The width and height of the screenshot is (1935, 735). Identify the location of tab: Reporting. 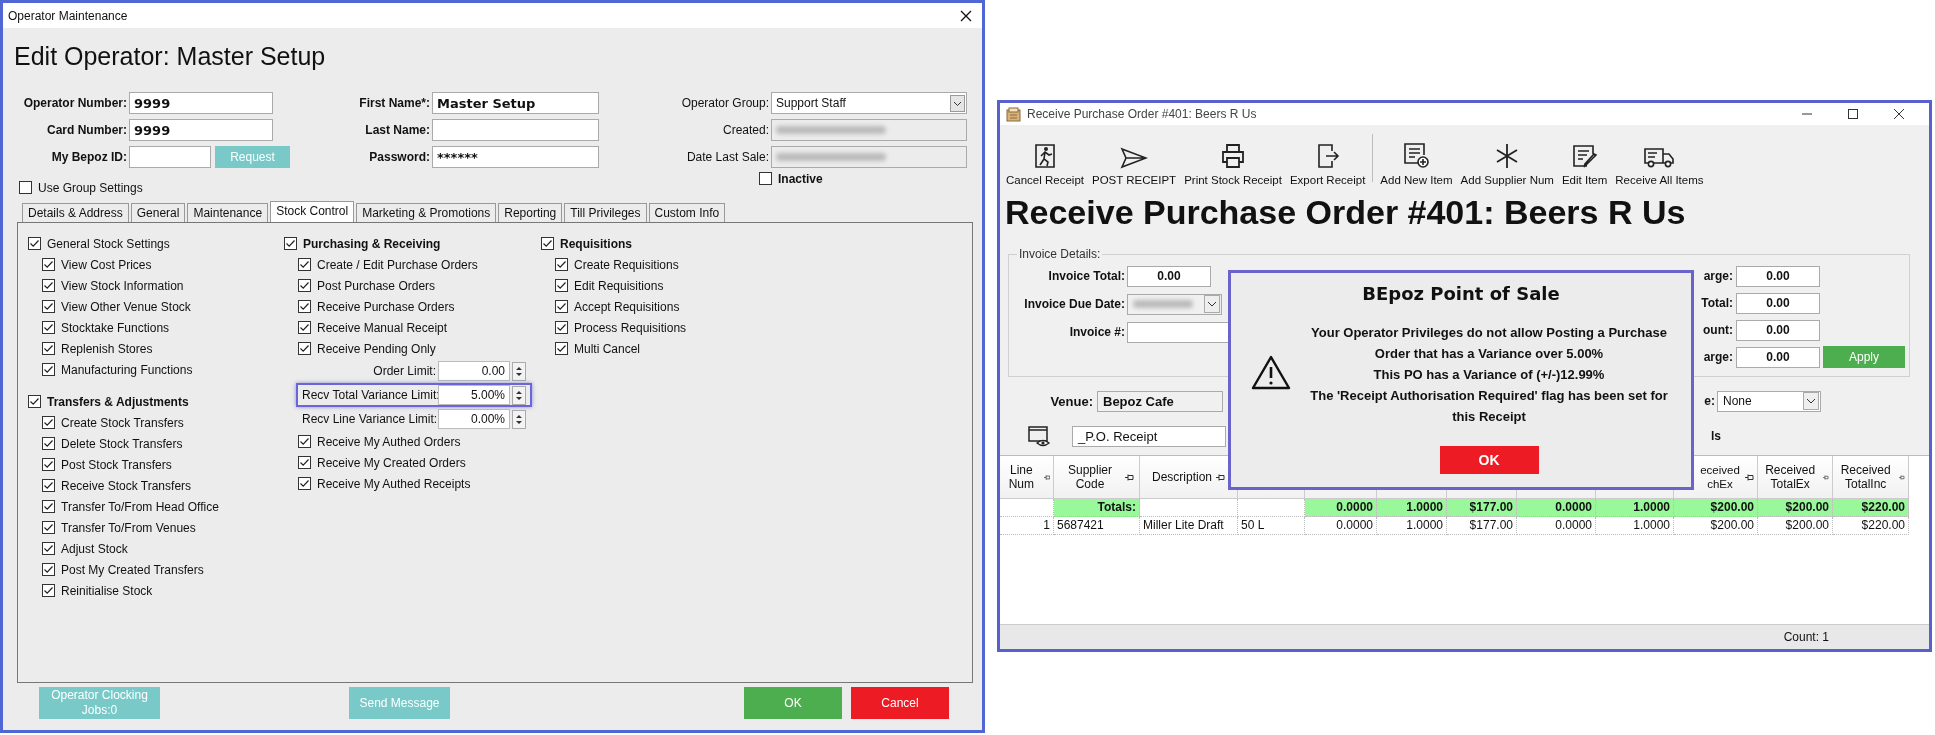
(530, 212).